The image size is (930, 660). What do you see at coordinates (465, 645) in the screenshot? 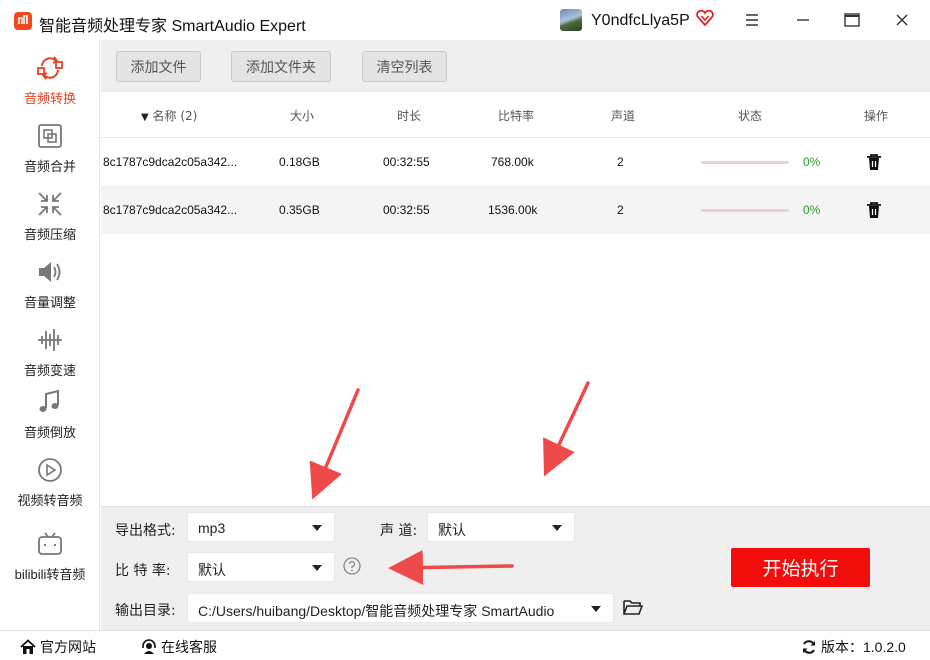
I see `status-bar: 官方网站 在线客服 版本：1.0.2.0` at bounding box center [465, 645].